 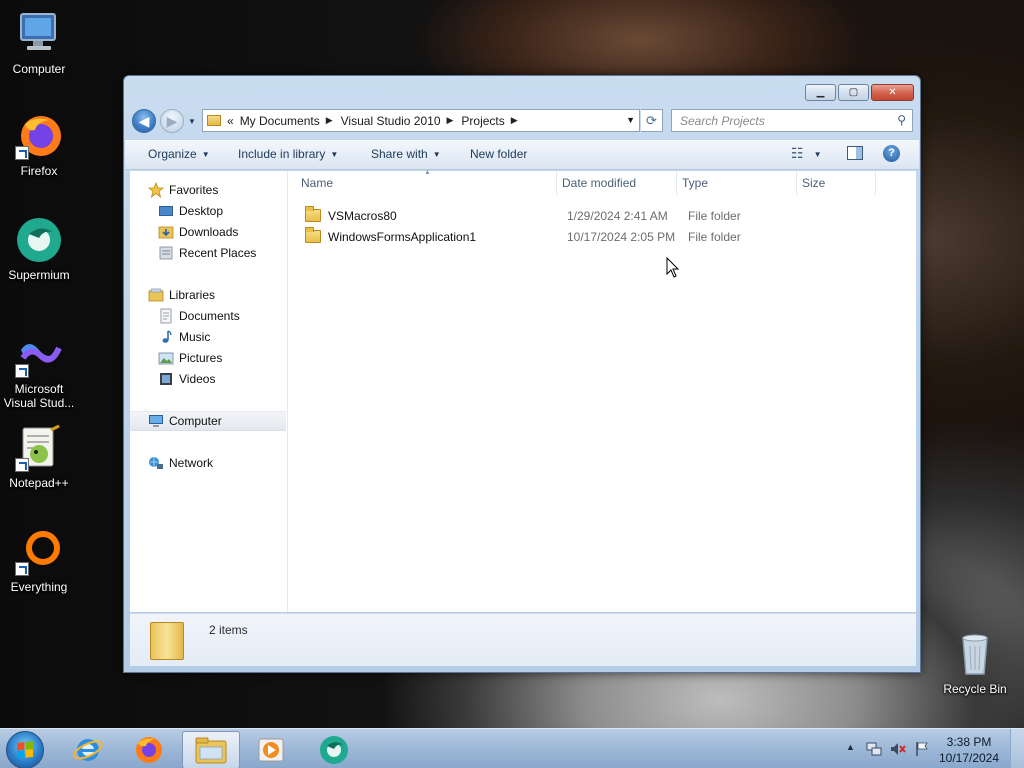 What do you see at coordinates (149, 749) in the screenshot?
I see `taskbar-app-firefox` at bounding box center [149, 749].